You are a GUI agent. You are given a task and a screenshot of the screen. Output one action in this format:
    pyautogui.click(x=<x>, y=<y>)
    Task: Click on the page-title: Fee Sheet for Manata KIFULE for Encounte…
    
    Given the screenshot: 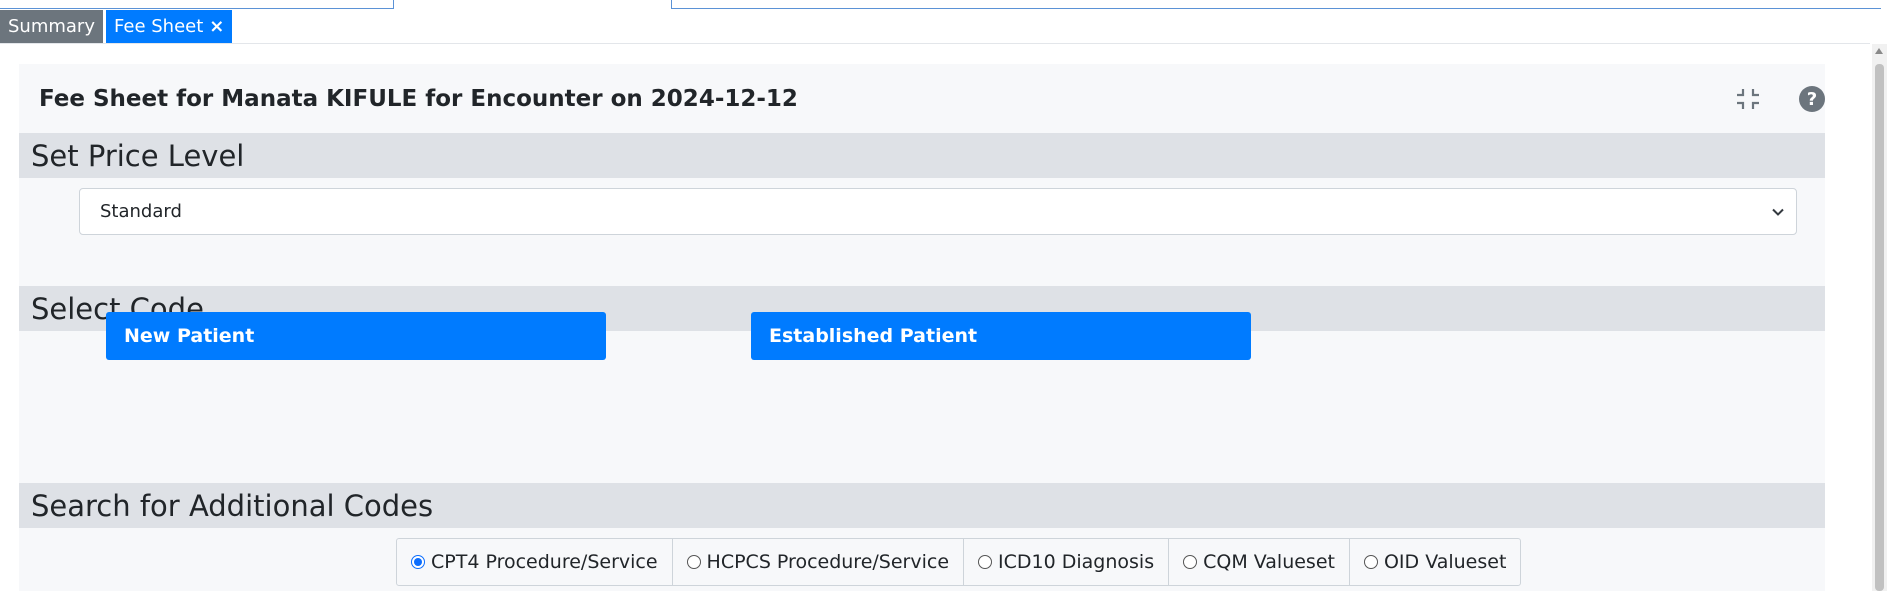 What is the action you would take?
    pyautogui.click(x=418, y=99)
    